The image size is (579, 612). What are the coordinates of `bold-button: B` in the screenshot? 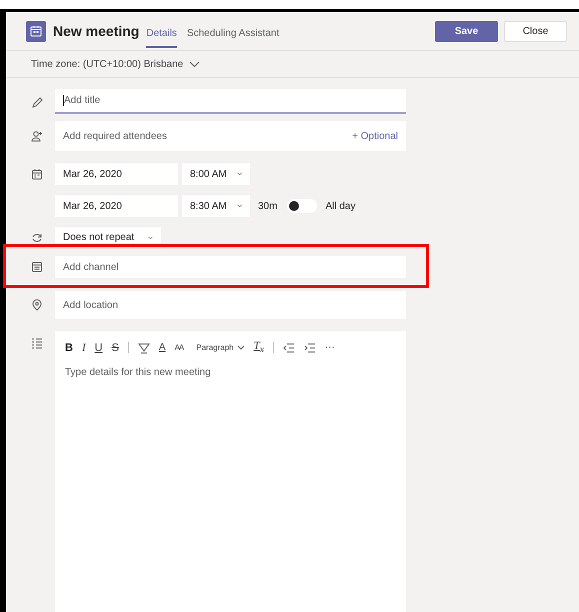 It's located at (69, 347).